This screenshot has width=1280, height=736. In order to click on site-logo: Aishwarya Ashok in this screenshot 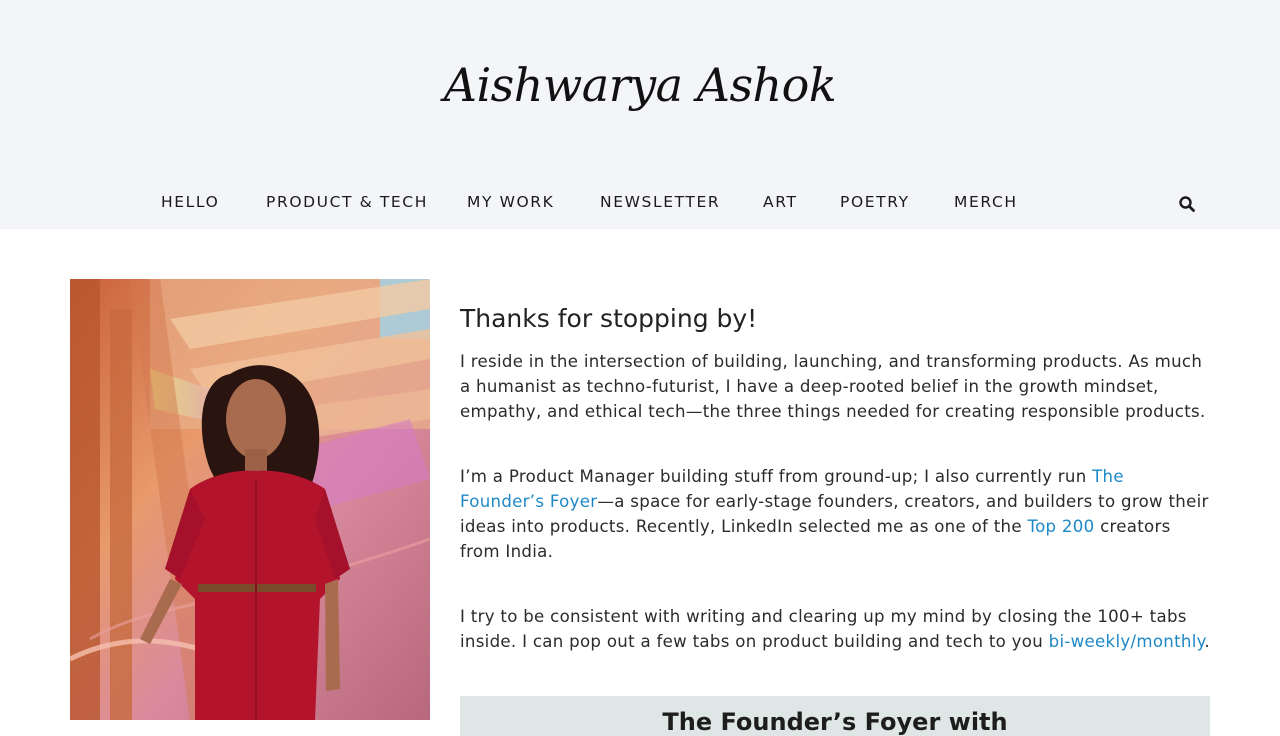, I will do `click(640, 85)`.